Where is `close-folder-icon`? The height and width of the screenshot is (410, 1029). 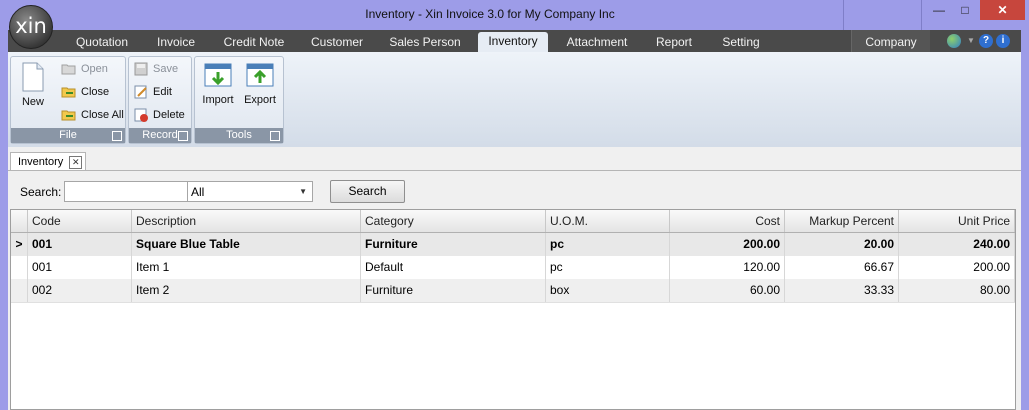
close-folder-icon is located at coordinates (68, 92).